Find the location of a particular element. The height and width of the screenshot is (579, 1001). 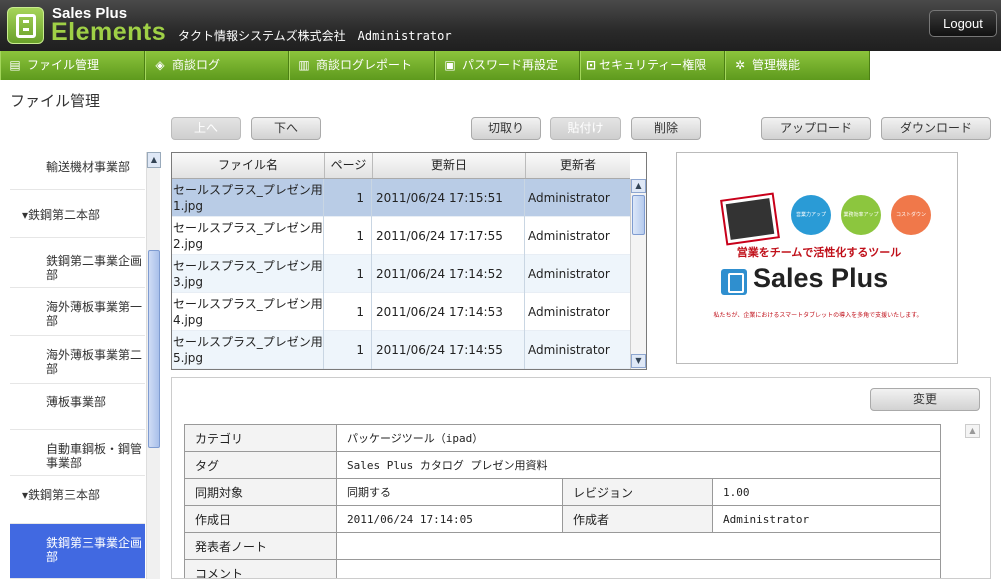

created-date-label: 作成日 is located at coordinates (260, 519).